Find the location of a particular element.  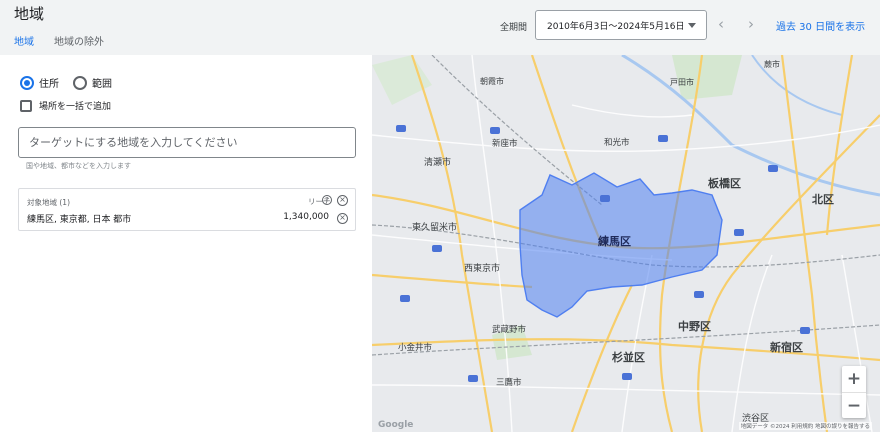

radio-address-label: 住所 is located at coordinates (49, 84).